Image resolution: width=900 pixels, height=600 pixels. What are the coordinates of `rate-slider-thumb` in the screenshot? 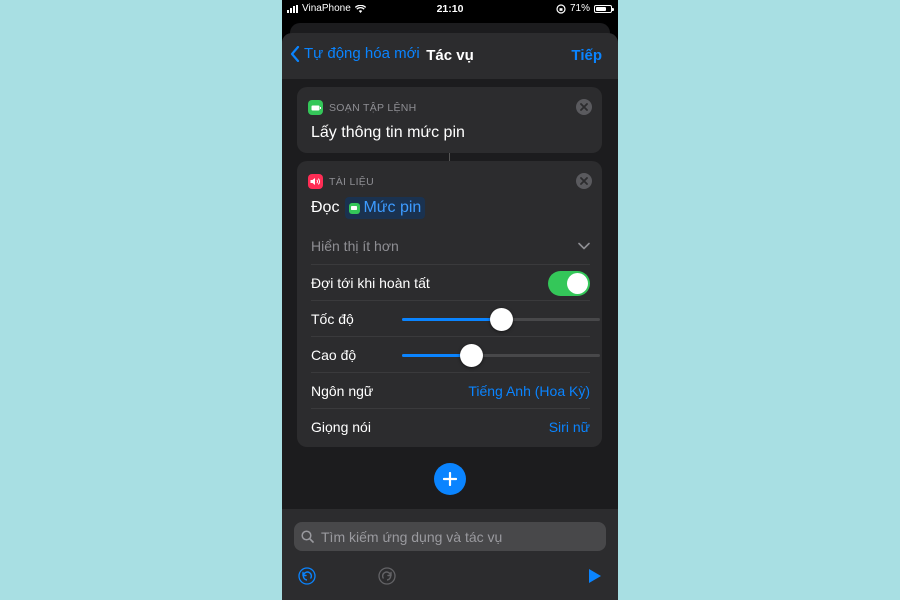 It's located at (501, 319).